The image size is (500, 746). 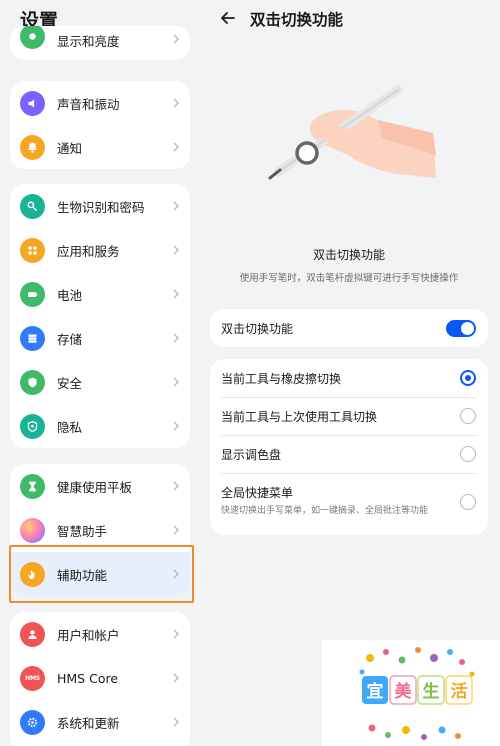 I want to click on toggle-label: 双击切换功能, so click(x=257, y=328).